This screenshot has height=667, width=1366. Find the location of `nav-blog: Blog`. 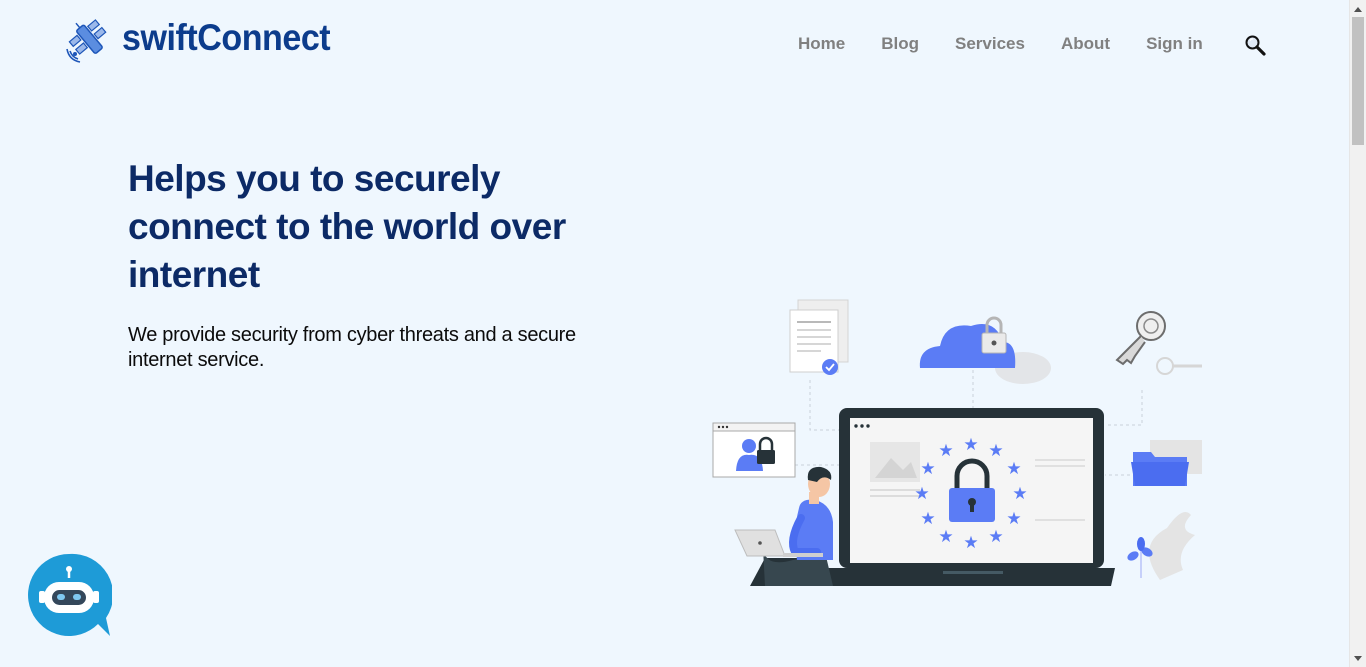

nav-blog: Blog is located at coordinates (900, 44).